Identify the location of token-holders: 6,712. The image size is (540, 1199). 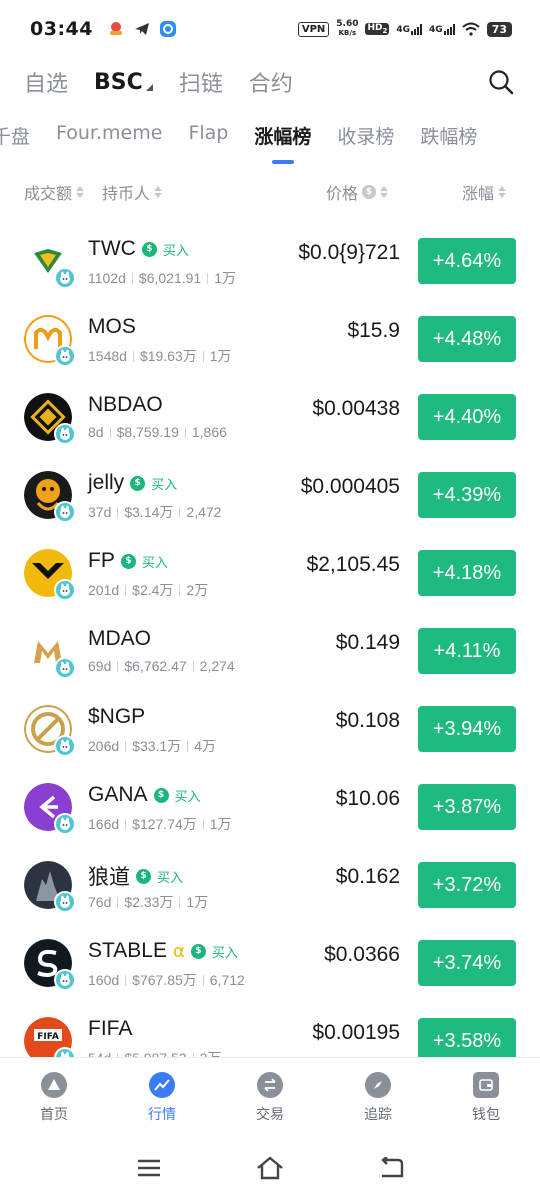
(227, 980).